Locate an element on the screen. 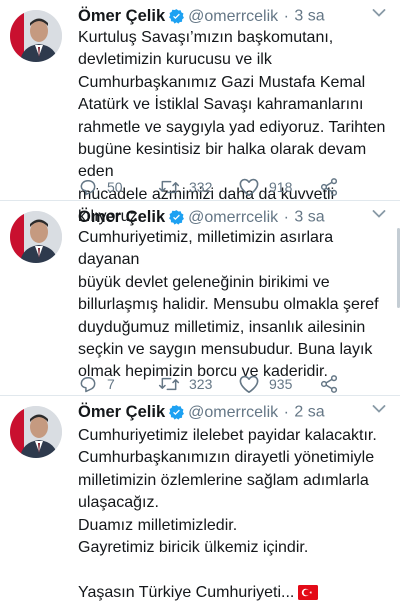 This screenshot has height=604, width=400. retweet-button: 323 is located at coordinates (185, 384).